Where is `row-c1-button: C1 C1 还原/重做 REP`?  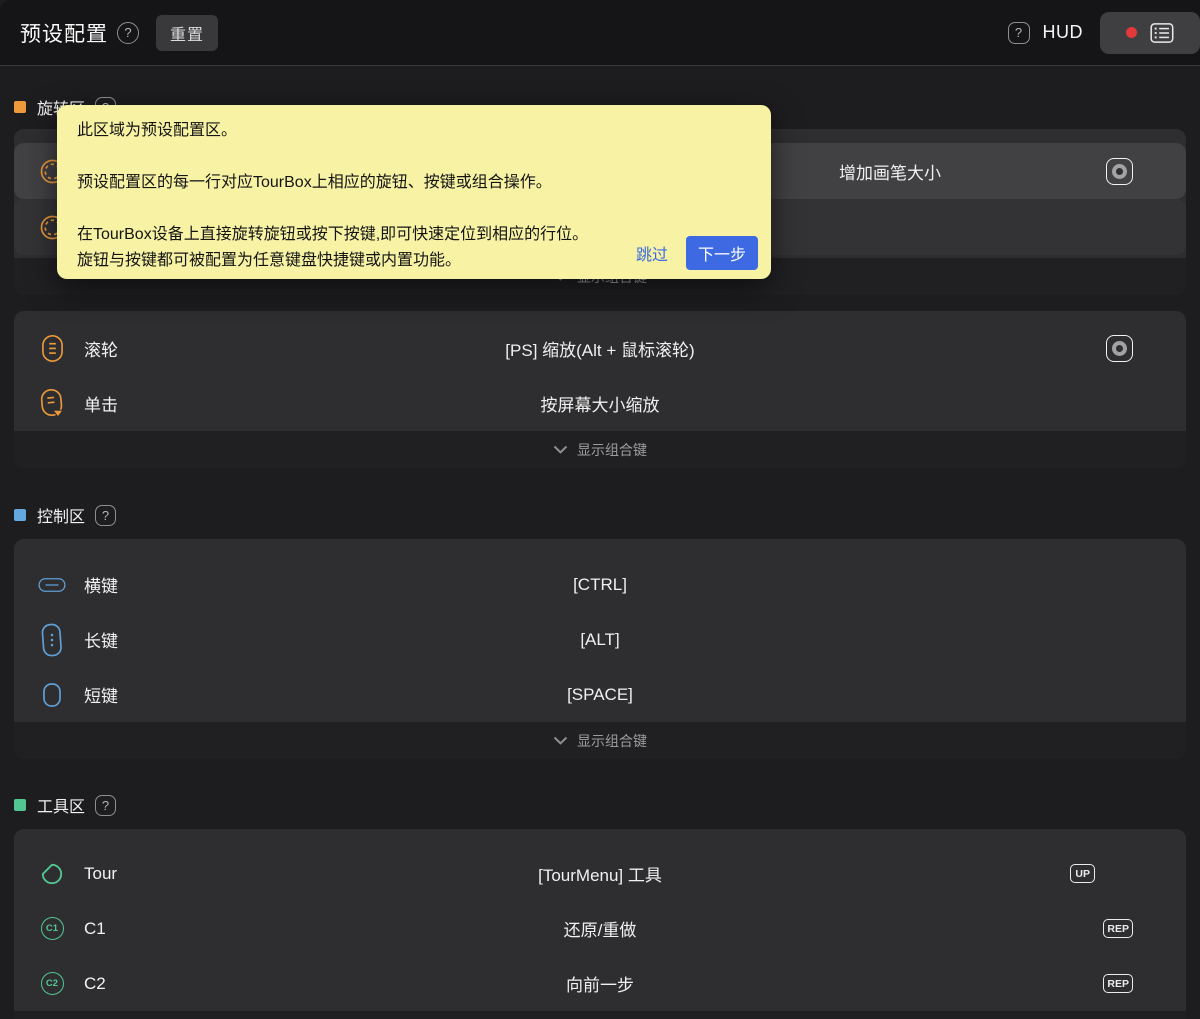
row-c1-button: C1 C1 还原/重做 REP is located at coordinates (600, 928).